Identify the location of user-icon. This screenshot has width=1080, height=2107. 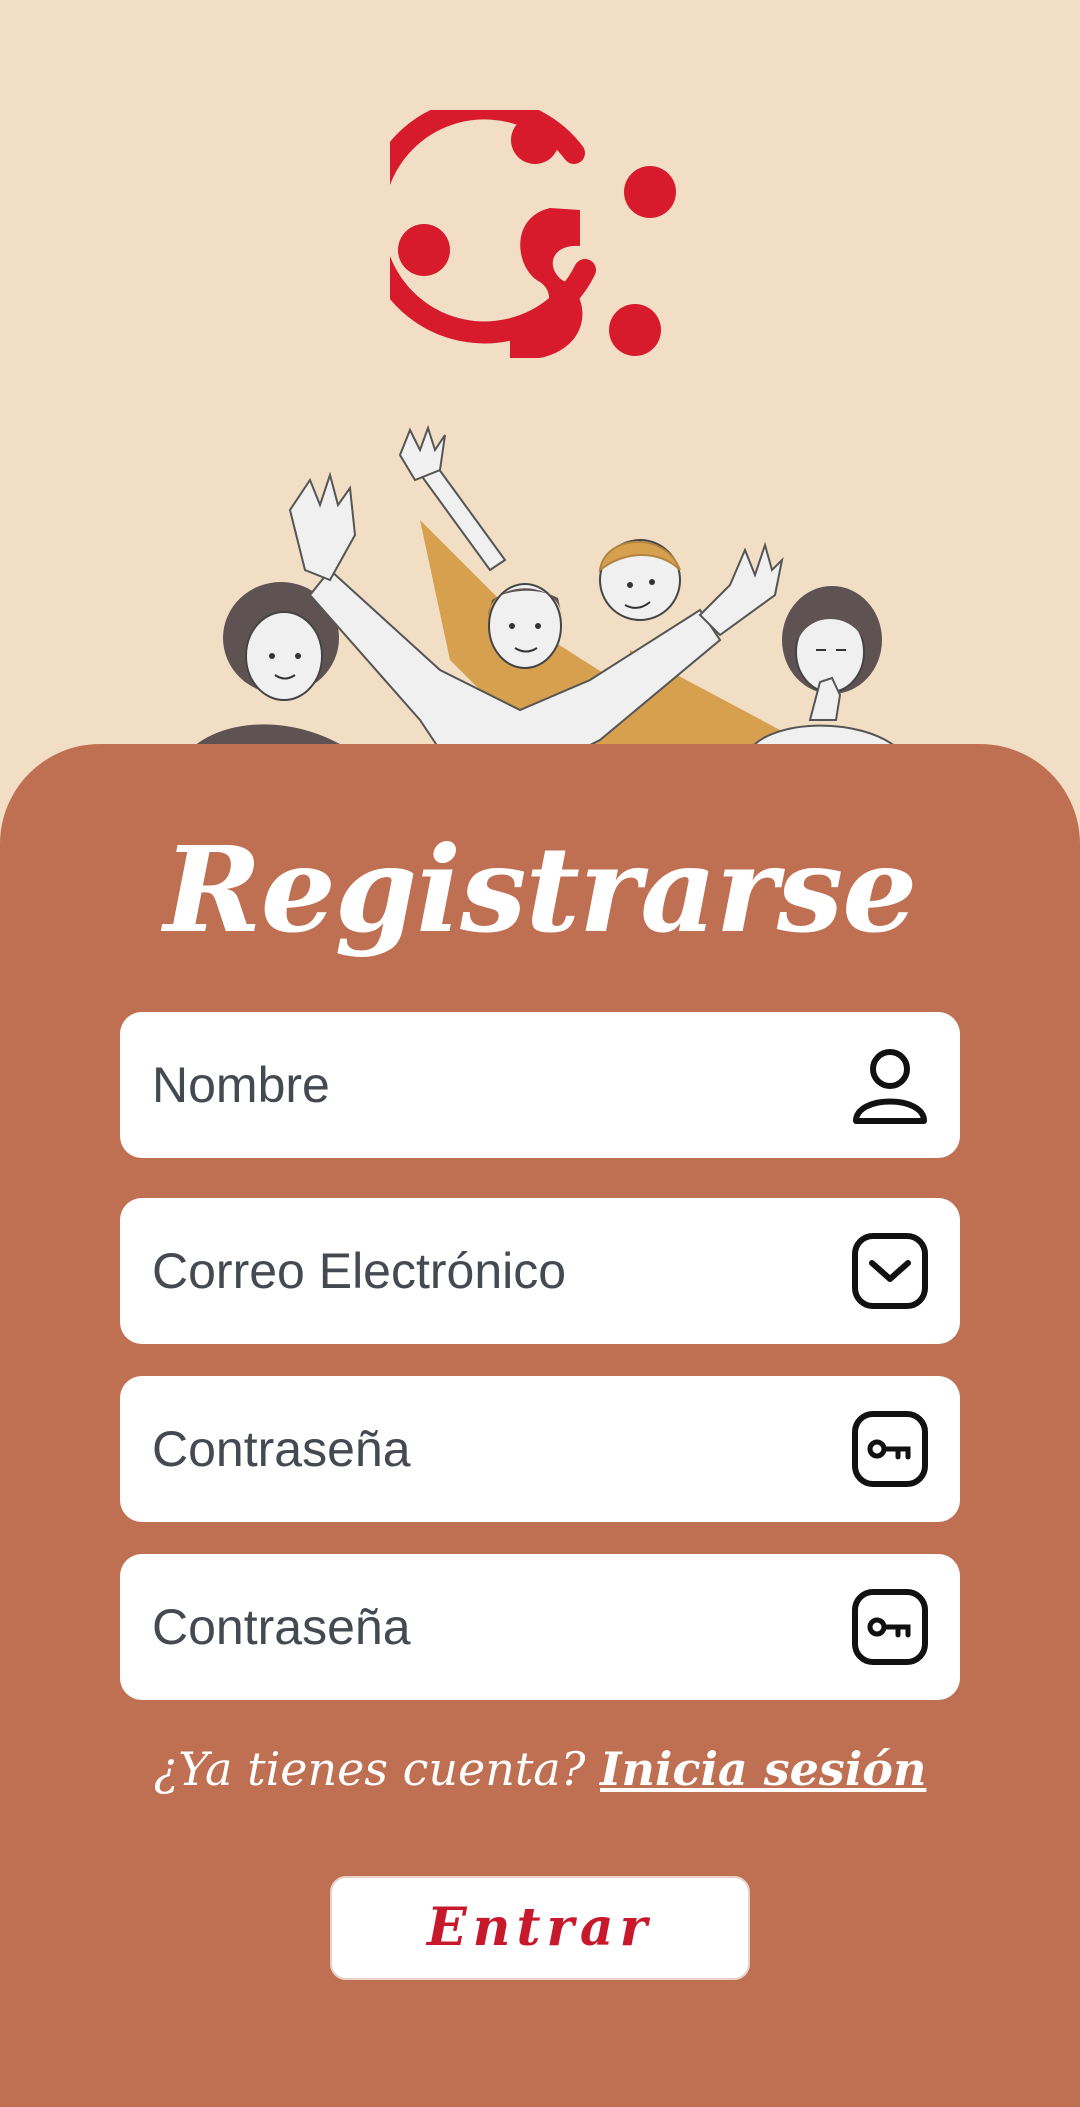
(890, 1085).